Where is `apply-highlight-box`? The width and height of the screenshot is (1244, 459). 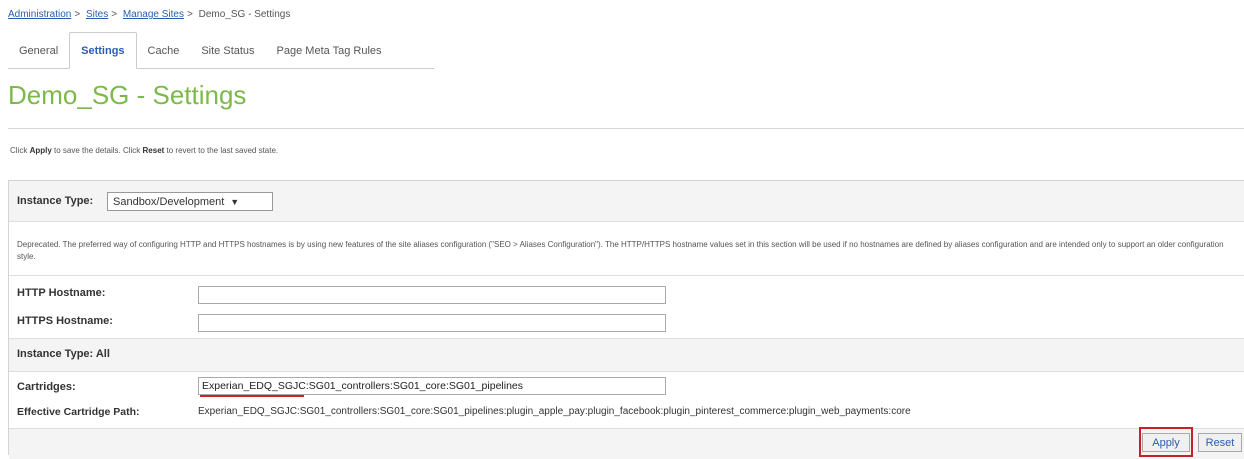
apply-highlight-box is located at coordinates (1166, 442).